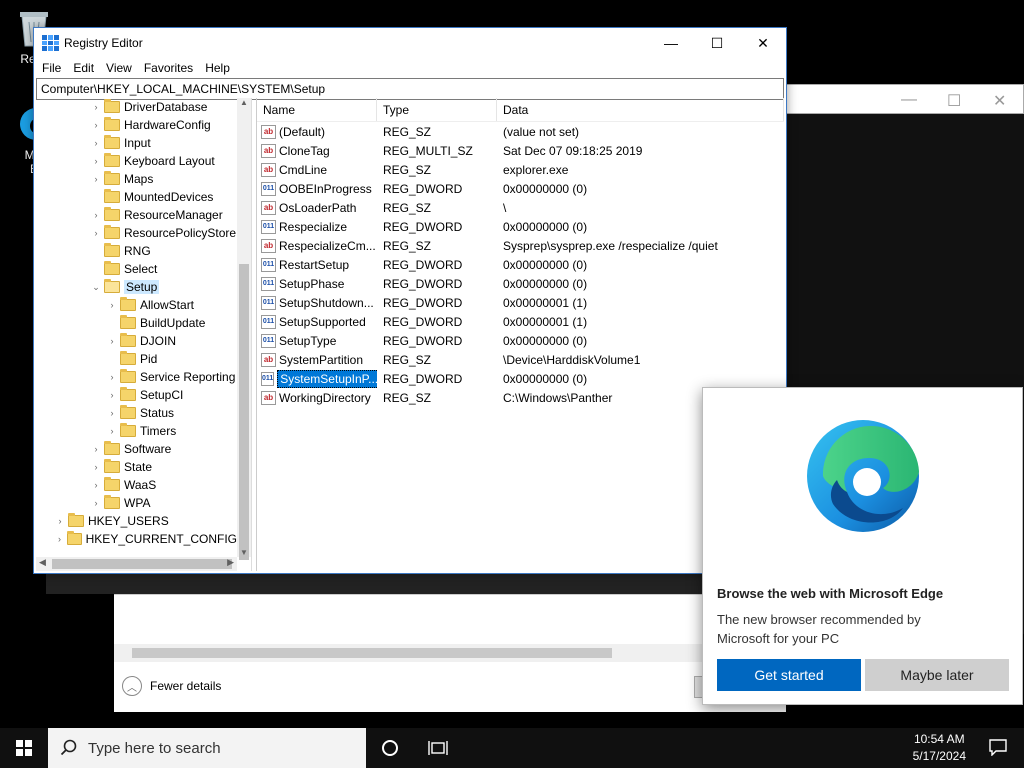 Image resolution: width=1024 pixels, height=768 pixels. What do you see at coordinates (136, 377) in the screenshot?
I see `tree-node: › Service Reporting` at bounding box center [136, 377].